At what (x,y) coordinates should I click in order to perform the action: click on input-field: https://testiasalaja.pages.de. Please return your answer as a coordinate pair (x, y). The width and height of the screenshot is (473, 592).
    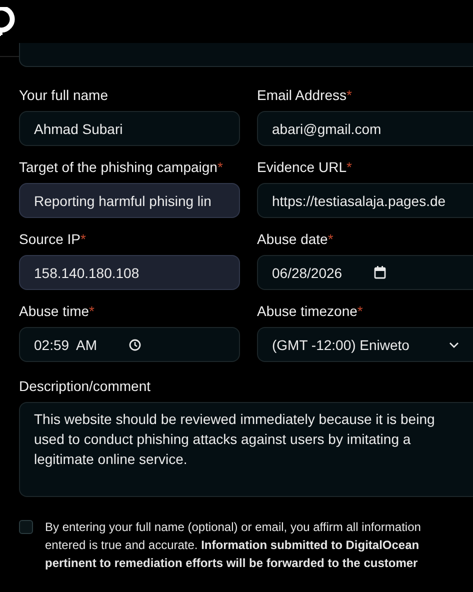
    Looking at the image, I should click on (365, 200).